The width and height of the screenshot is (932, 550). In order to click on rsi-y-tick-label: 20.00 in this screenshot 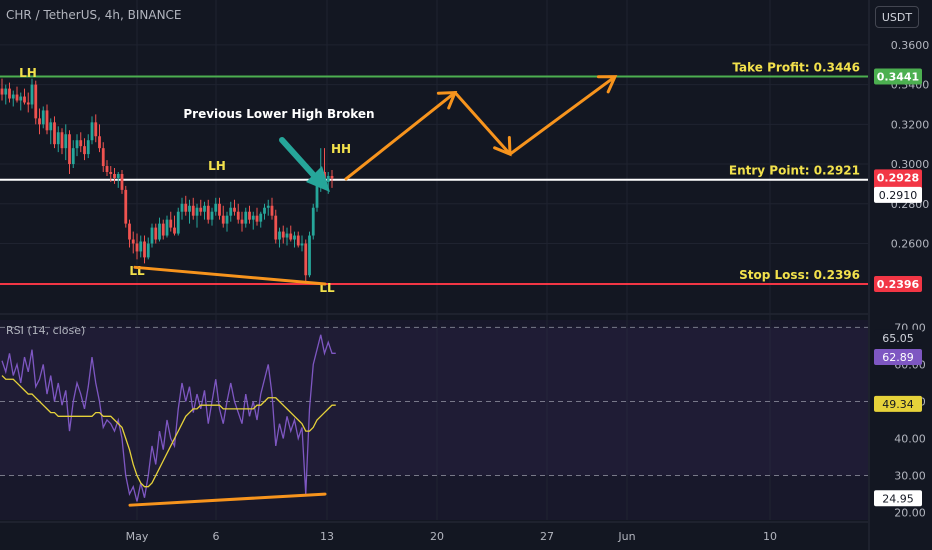, I will do `click(910, 513)`.